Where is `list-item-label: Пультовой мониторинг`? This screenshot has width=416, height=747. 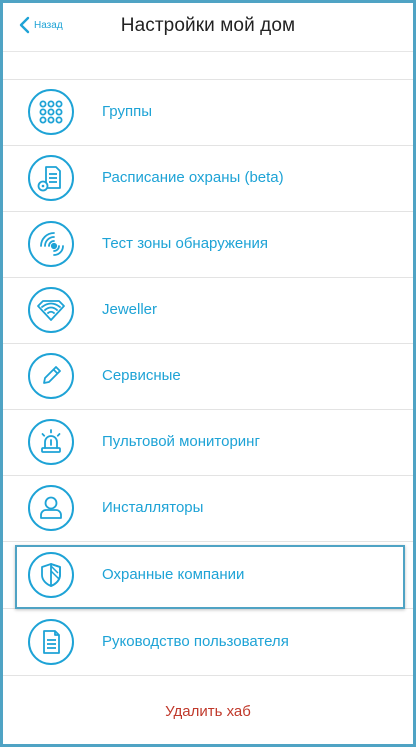 list-item-label: Пультовой мониторинг is located at coordinates (181, 441).